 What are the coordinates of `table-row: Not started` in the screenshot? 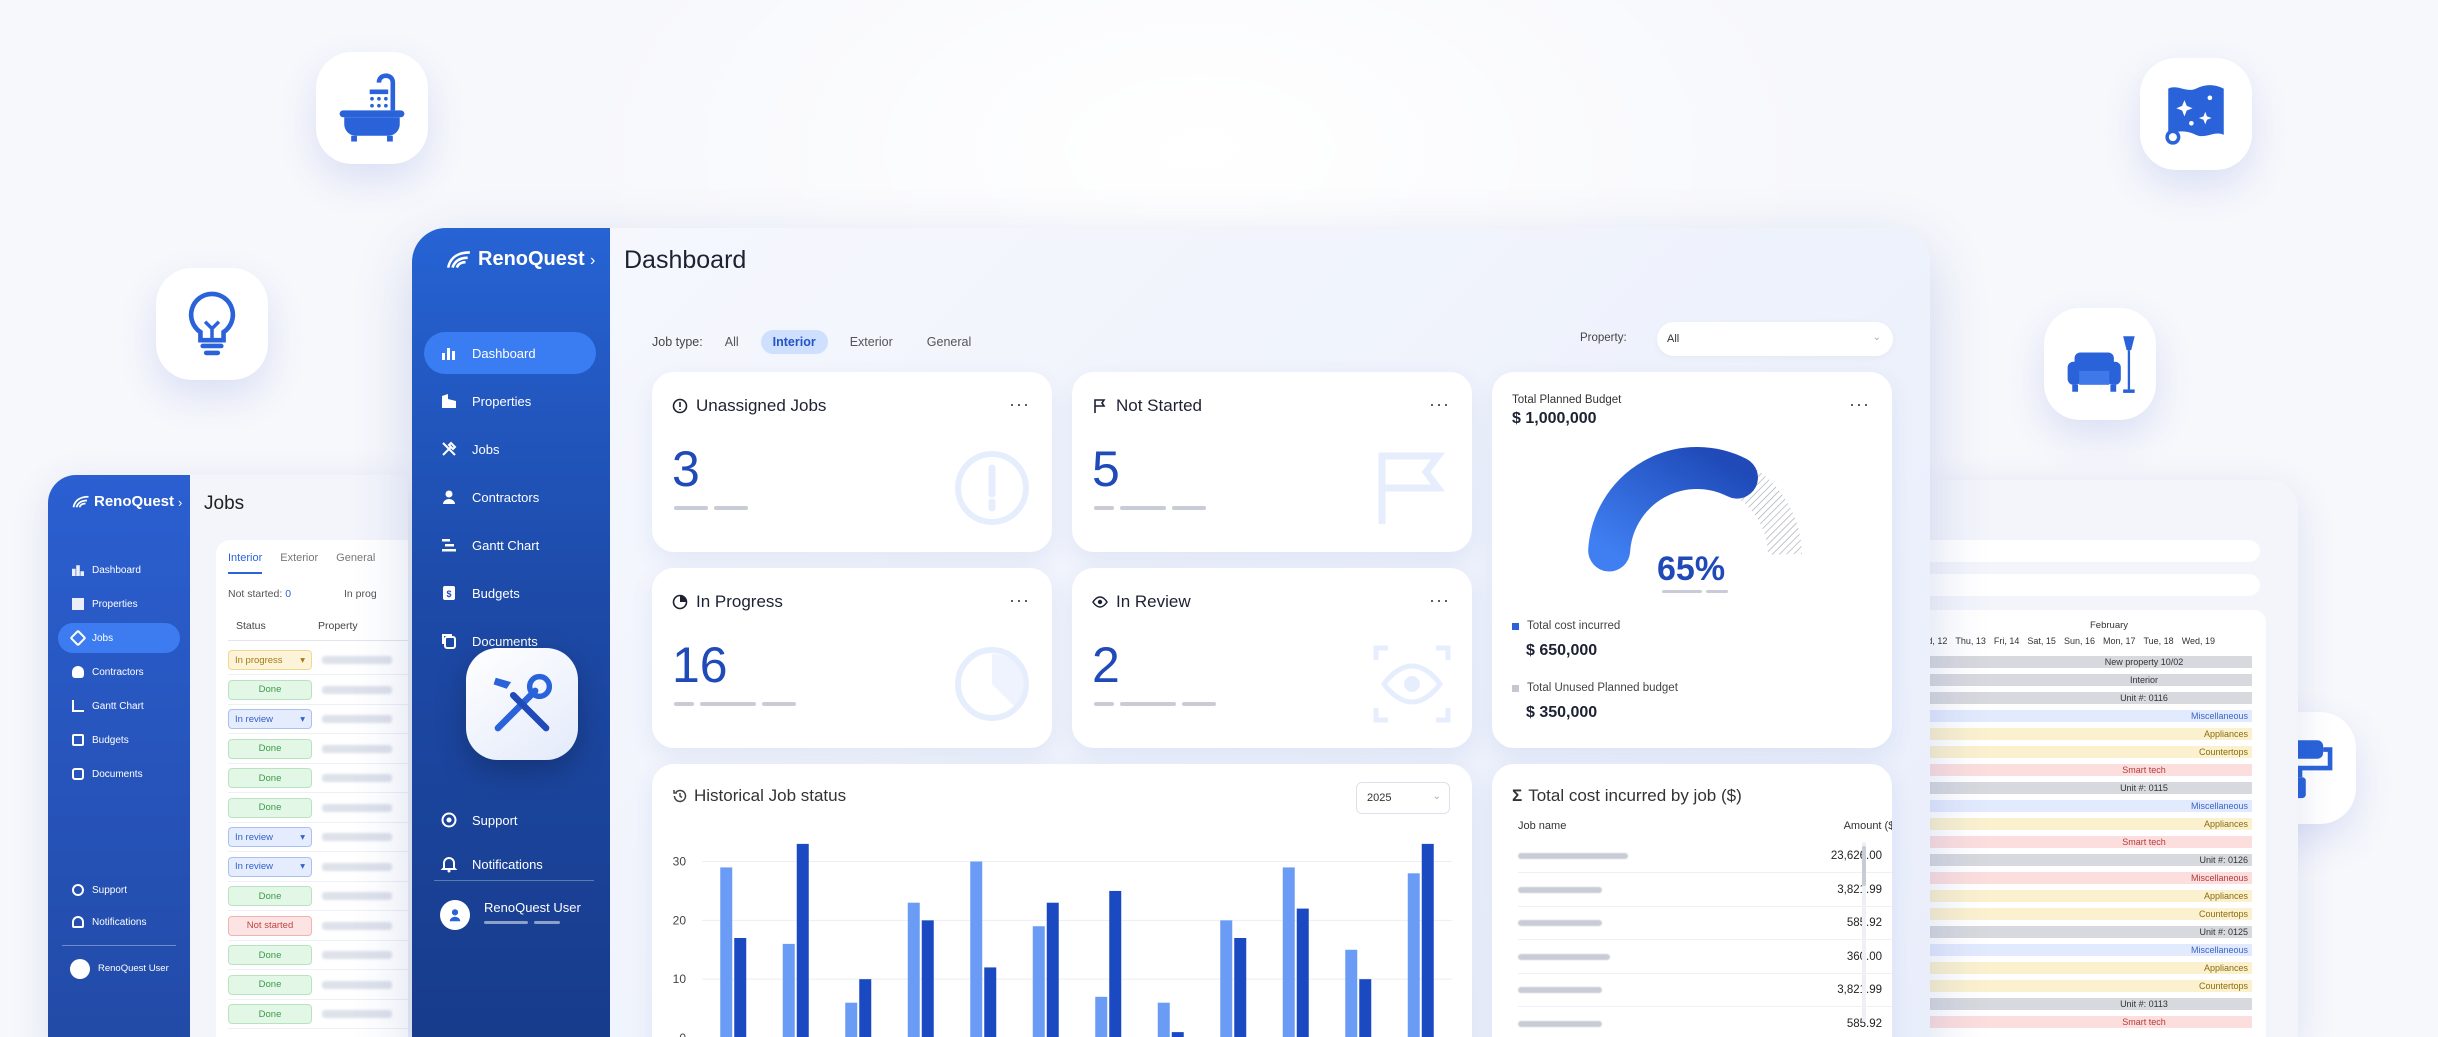 It's located at (318, 926).